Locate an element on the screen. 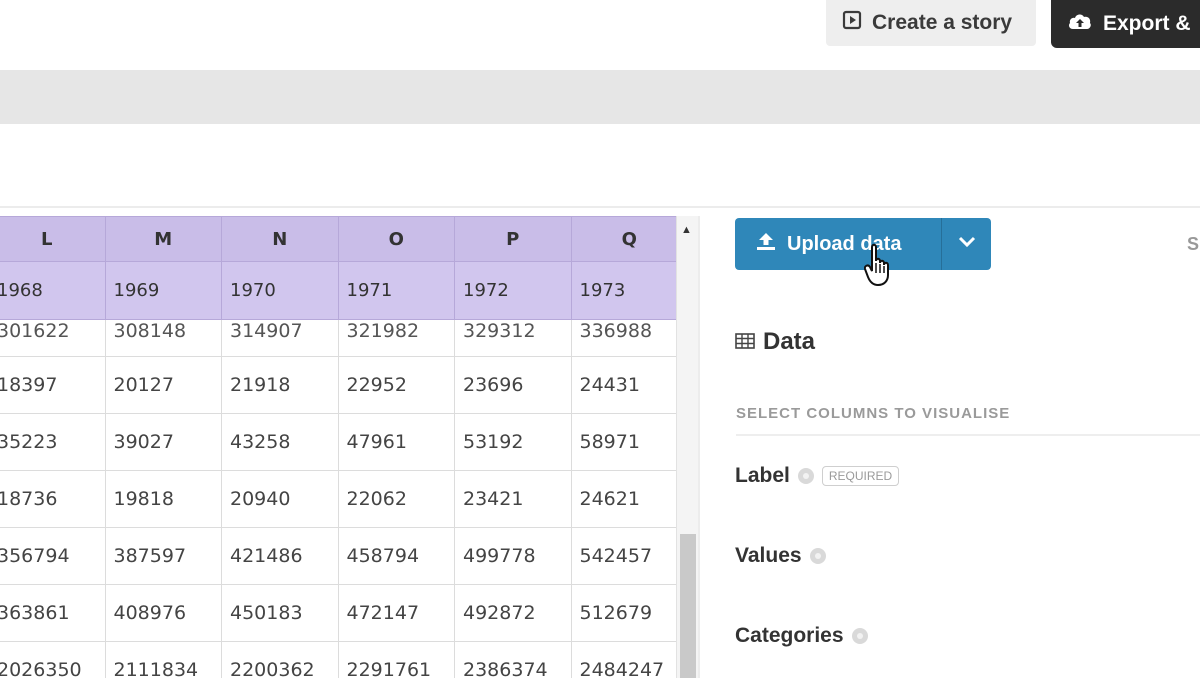  play-square-icon is located at coordinates (852, 23).